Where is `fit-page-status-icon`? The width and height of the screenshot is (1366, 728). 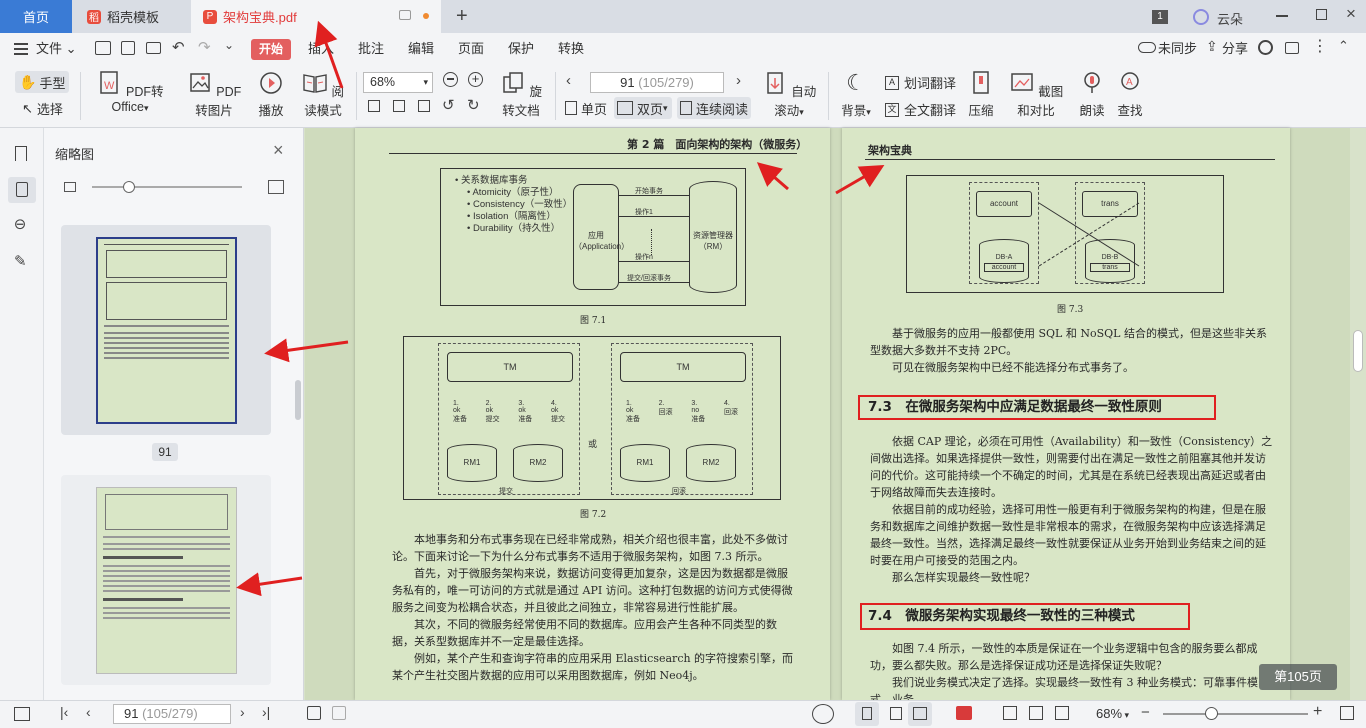
fit-page-status-icon is located at coordinates (1036, 713).